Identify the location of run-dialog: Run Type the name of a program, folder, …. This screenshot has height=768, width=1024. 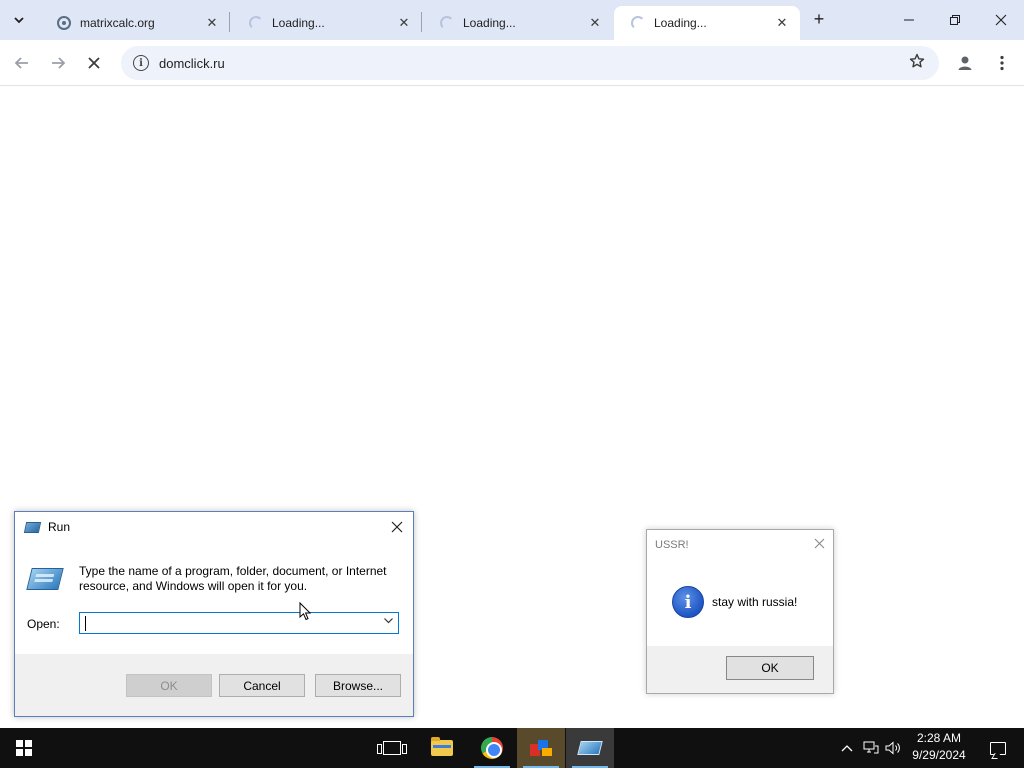
(214, 614).